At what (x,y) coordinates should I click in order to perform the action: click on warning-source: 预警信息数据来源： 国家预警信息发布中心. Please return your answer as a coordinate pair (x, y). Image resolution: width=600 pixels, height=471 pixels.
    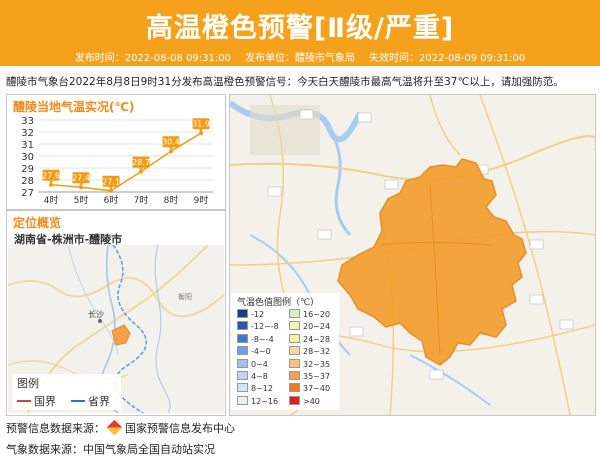
    Looking at the image, I should click on (120, 427).